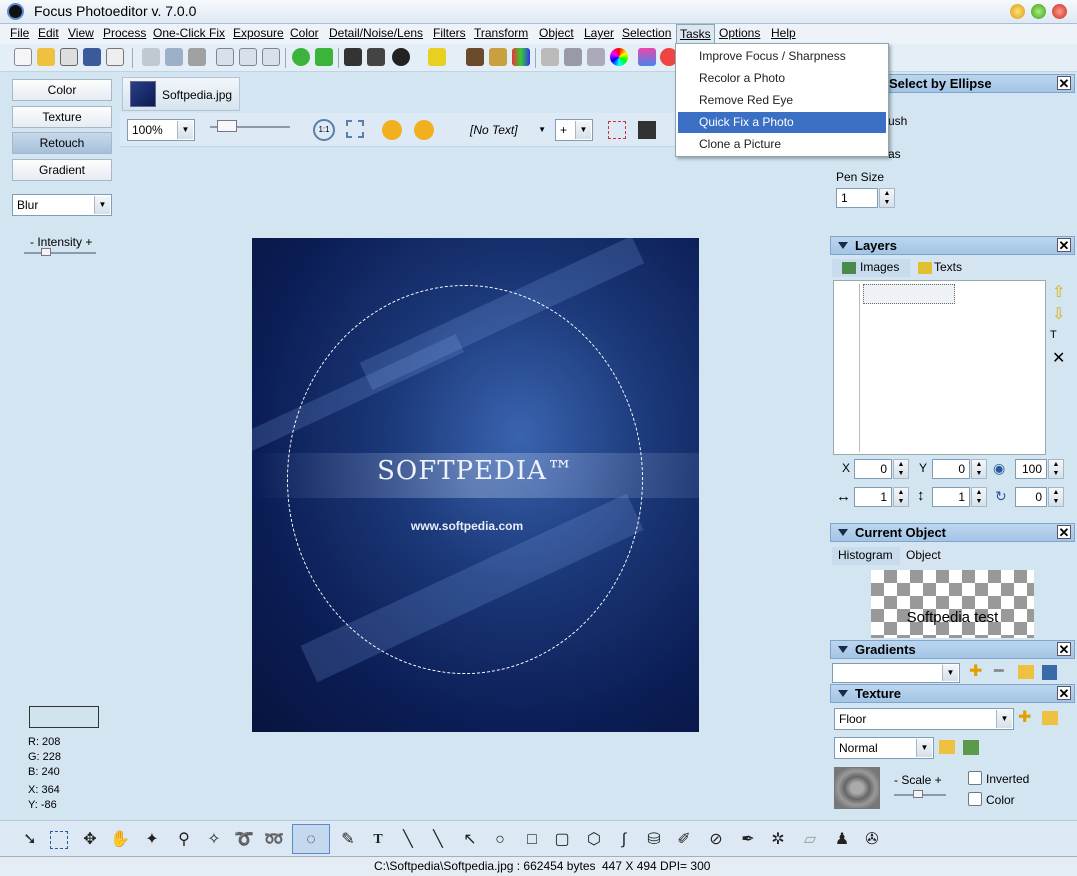 The height and width of the screenshot is (876, 1077). I want to click on menu-file: File, so click(19, 33).